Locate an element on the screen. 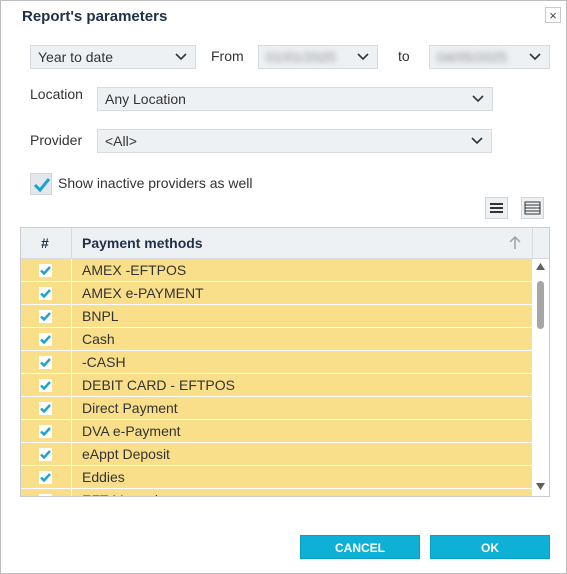 This screenshot has width=567, height=574. location-label: Location is located at coordinates (56, 94).